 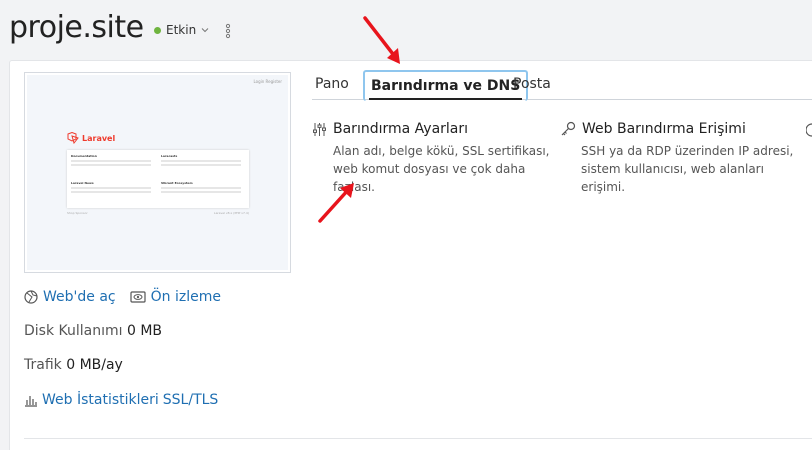 I want to click on thumbnail-cell: Laravel News, so click(x=115, y=194).